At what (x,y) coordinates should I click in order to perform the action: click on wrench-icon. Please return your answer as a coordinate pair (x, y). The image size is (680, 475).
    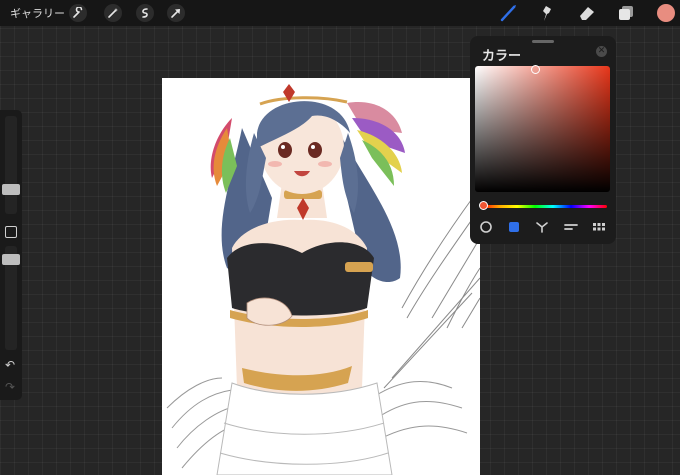
    Looking at the image, I should click on (78, 13).